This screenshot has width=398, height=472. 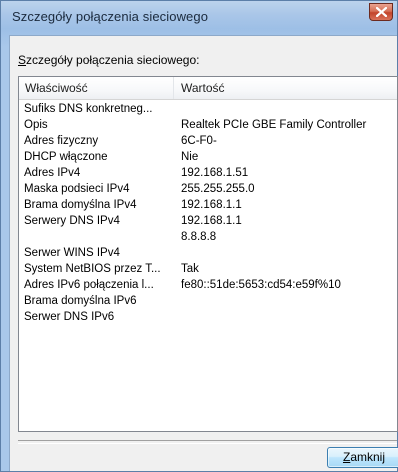 I want to click on column-header-value: Wartość, so click(x=203, y=88).